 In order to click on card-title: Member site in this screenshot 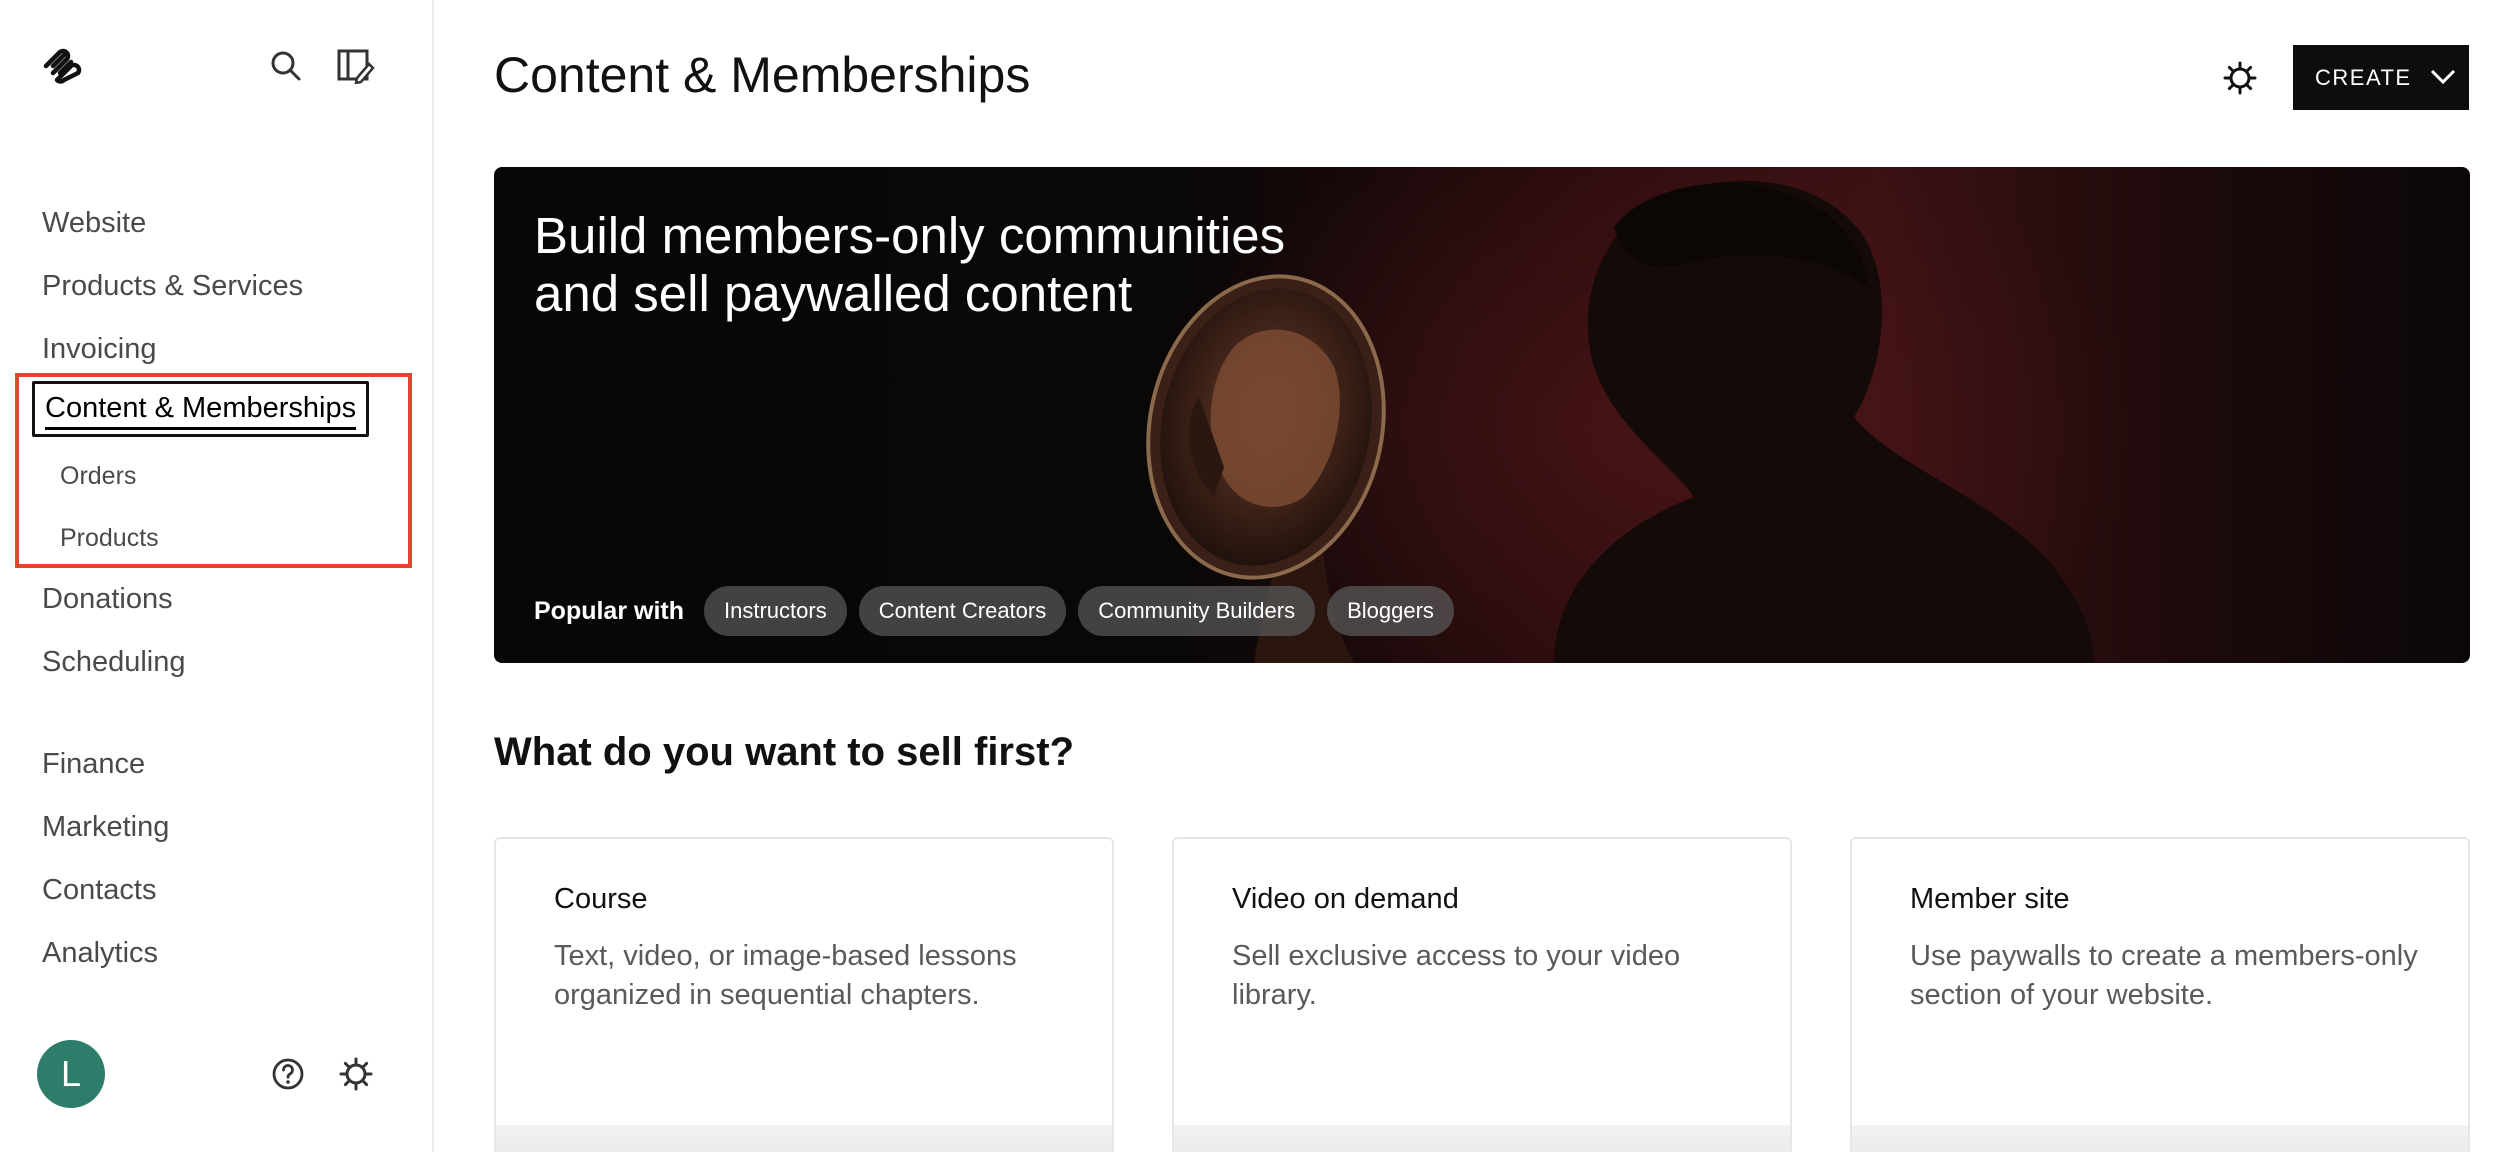, I will do `click(1990, 899)`.